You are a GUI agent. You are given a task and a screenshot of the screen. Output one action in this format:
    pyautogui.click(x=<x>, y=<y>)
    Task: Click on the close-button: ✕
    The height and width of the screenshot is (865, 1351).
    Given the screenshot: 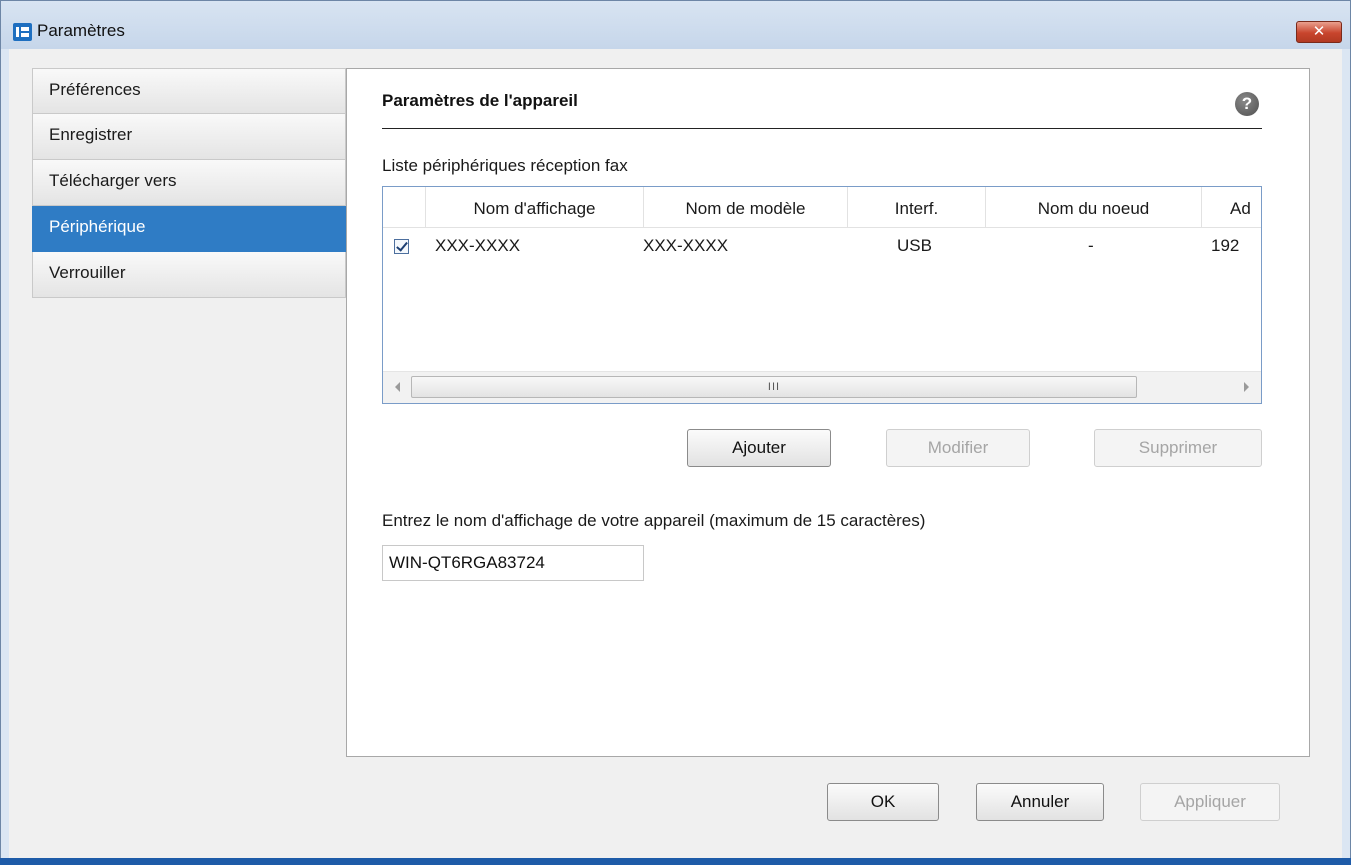 What is the action you would take?
    pyautogui.click(x=1319, y=32)
    